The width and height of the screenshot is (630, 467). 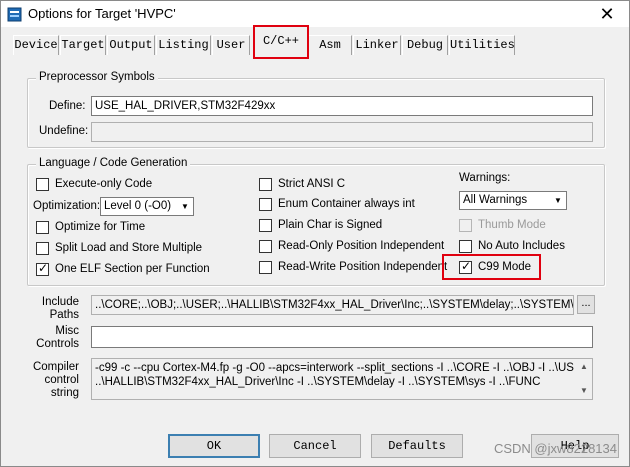 What do you see at coordinates (214, 446) in the screenshot?
I see `ok-button: OK` at bounding box center [214, 446].